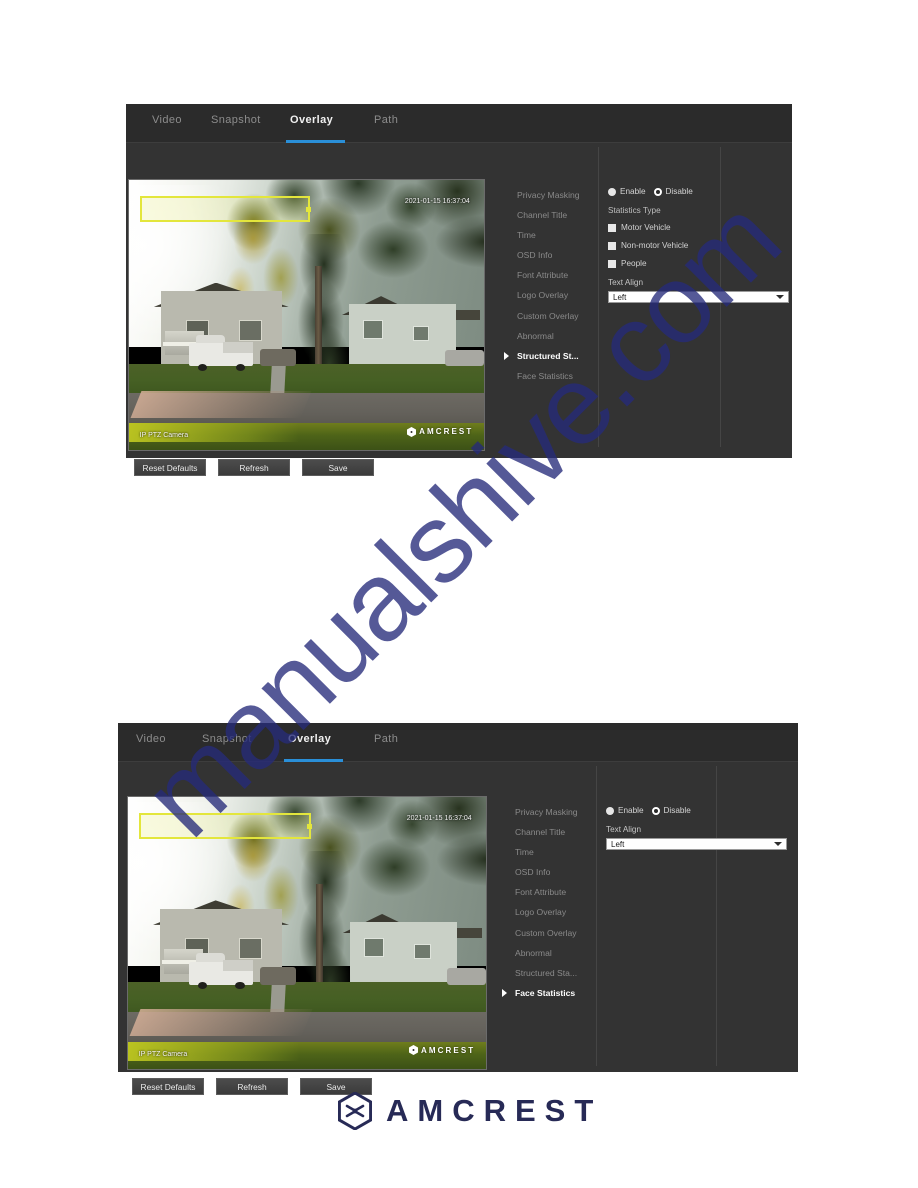 This screenshot has height=1188, width=918. Describe the element at coordinates (240, 367) in the screenshot. I see `scene-truck-wheel-rear` at that location.